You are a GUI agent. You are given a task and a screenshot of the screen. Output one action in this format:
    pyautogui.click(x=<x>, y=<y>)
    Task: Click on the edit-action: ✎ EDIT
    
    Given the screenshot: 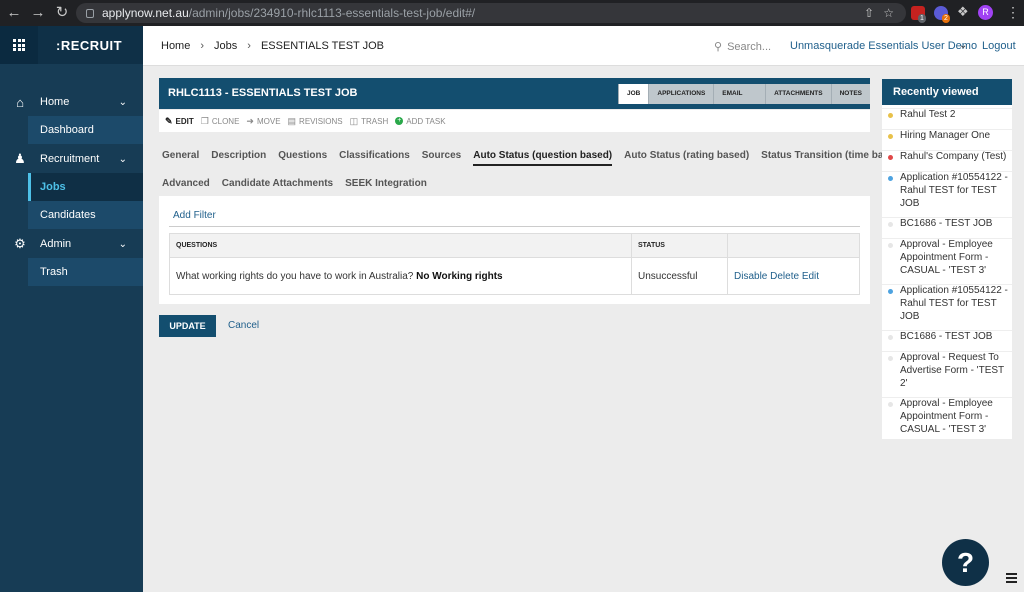 What is the action you would take?
    pyautogui.click(x=179, y=121)
    